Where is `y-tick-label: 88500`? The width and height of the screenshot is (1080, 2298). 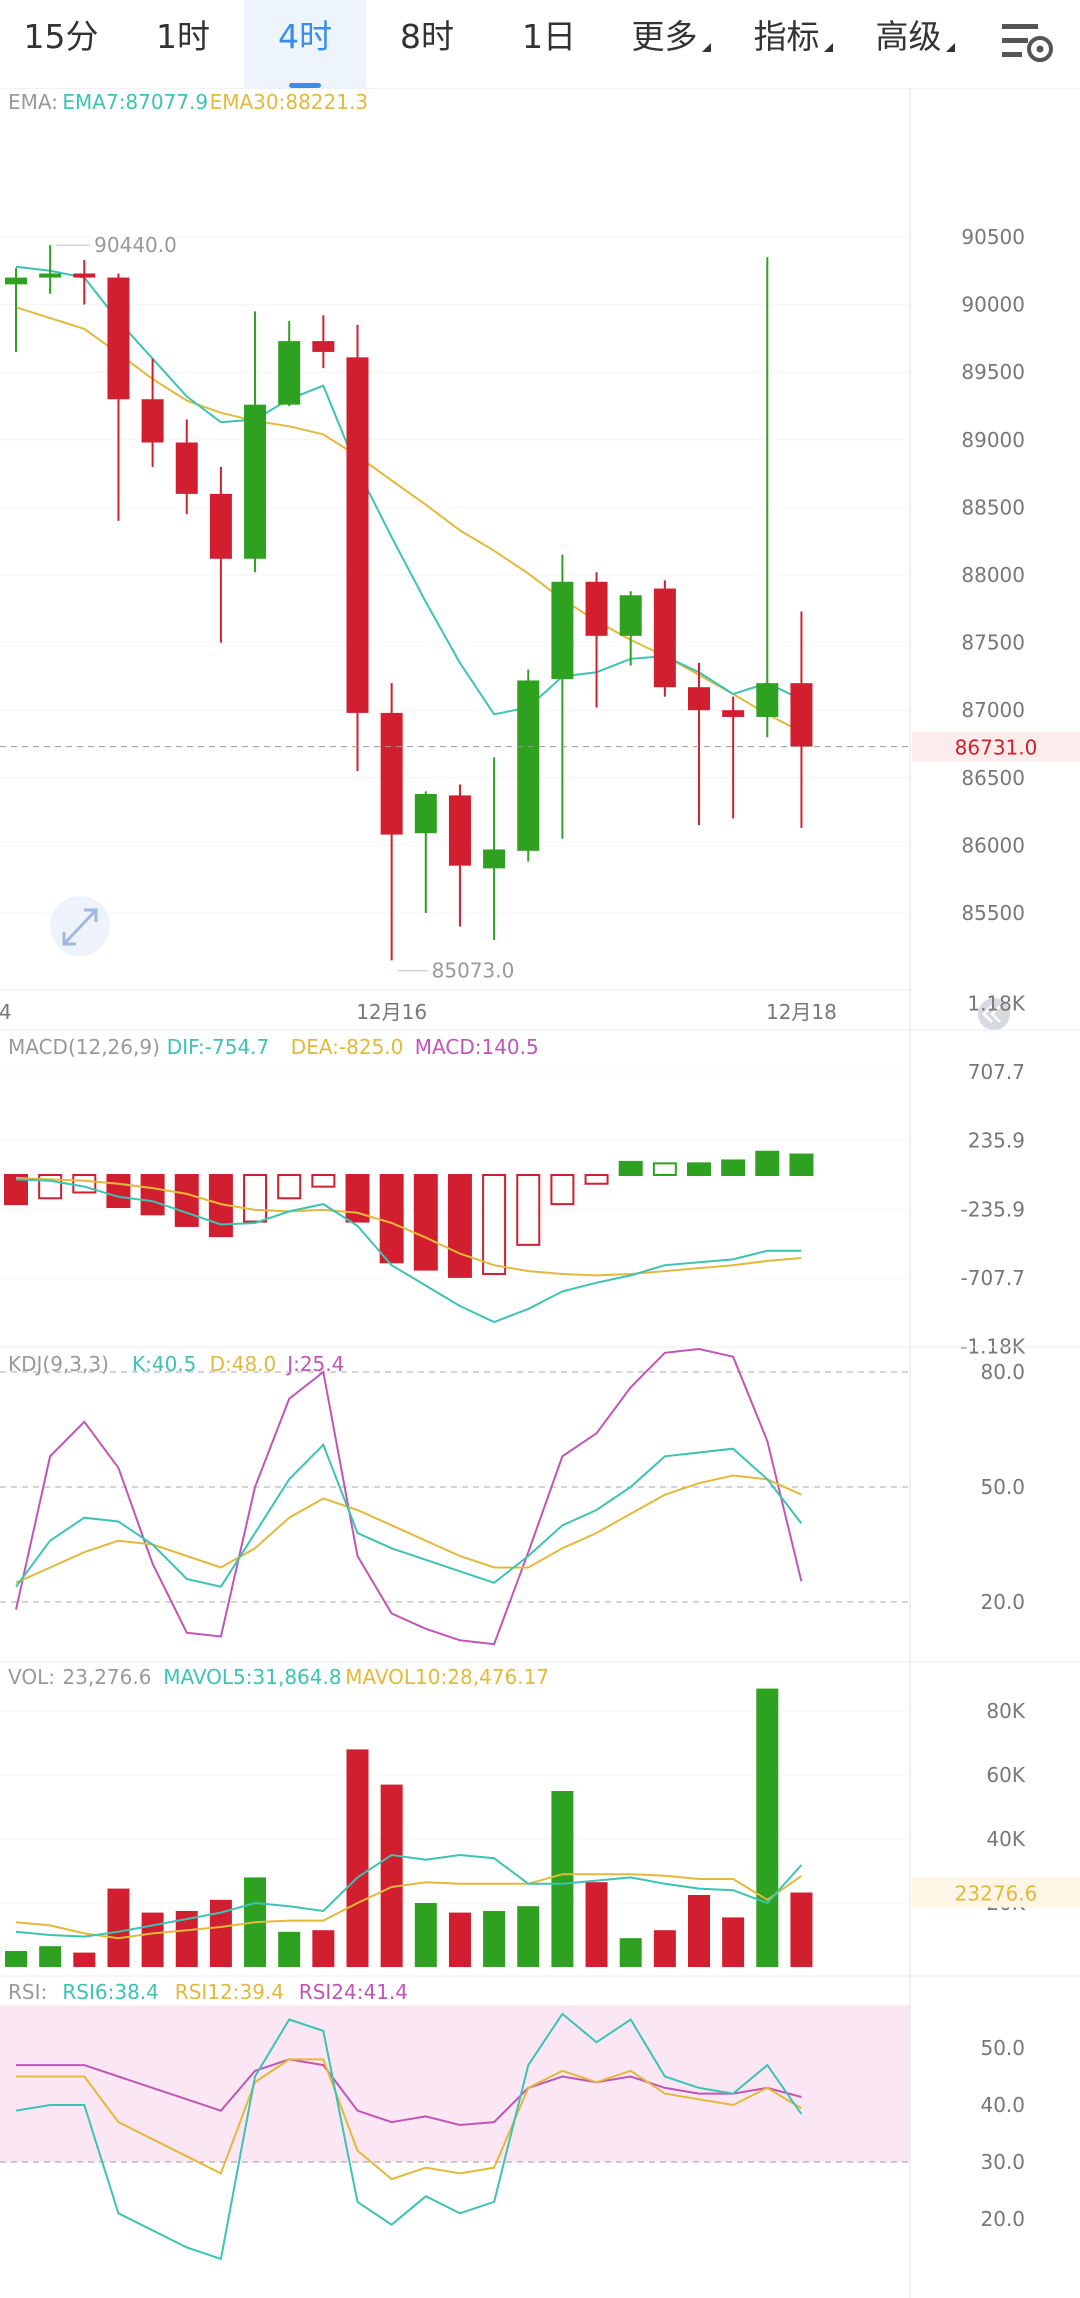 y-tick-label: 88500 is located at coordinates (993, 507).